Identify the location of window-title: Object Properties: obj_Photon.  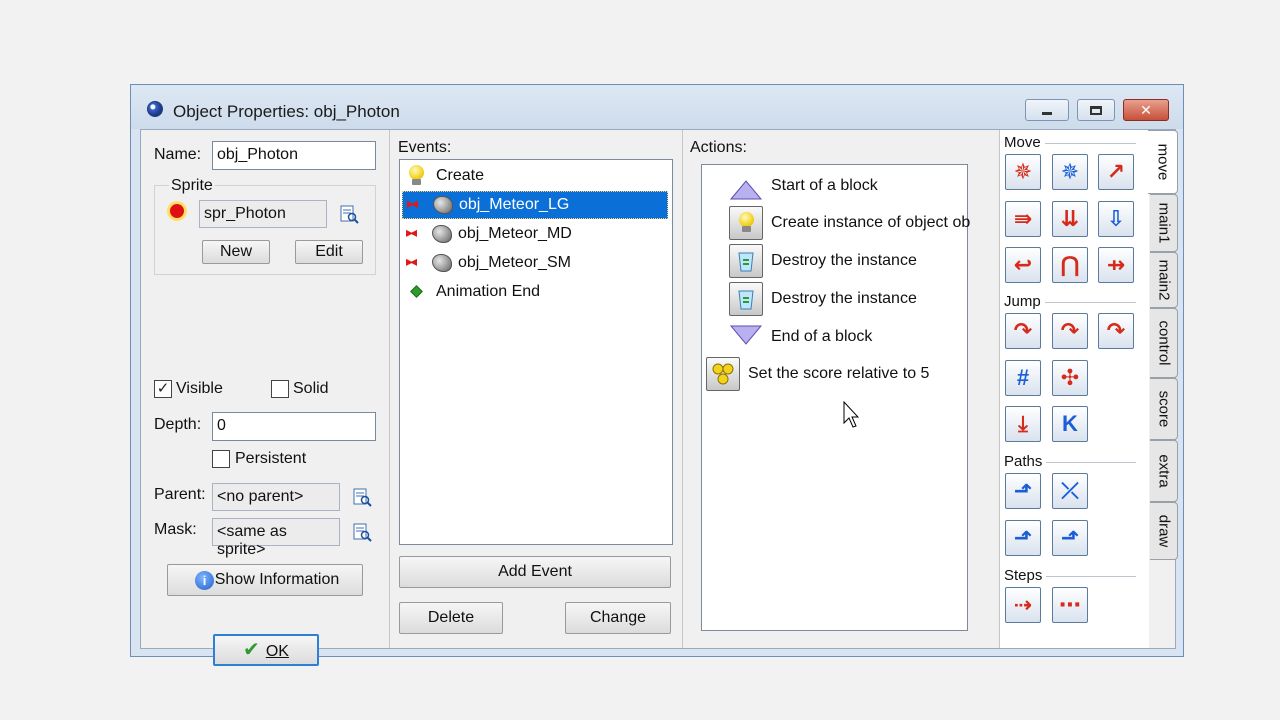
(286, 111).